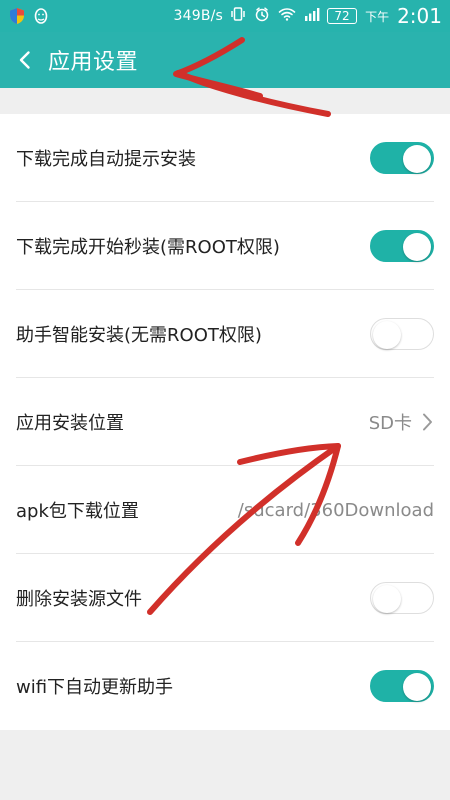  I want to click on setting-label: wifi下自动更新助手, so click(95, 687).